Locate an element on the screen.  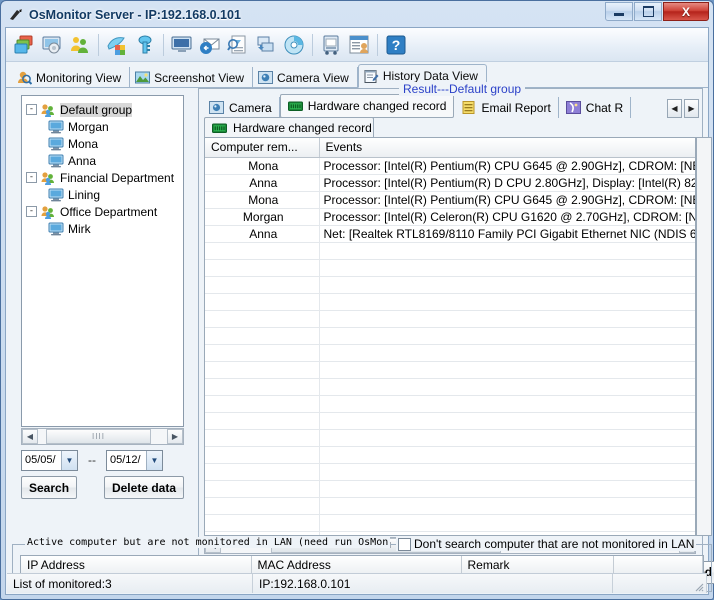
camera-view-icon is located at coordinates (265, 77).